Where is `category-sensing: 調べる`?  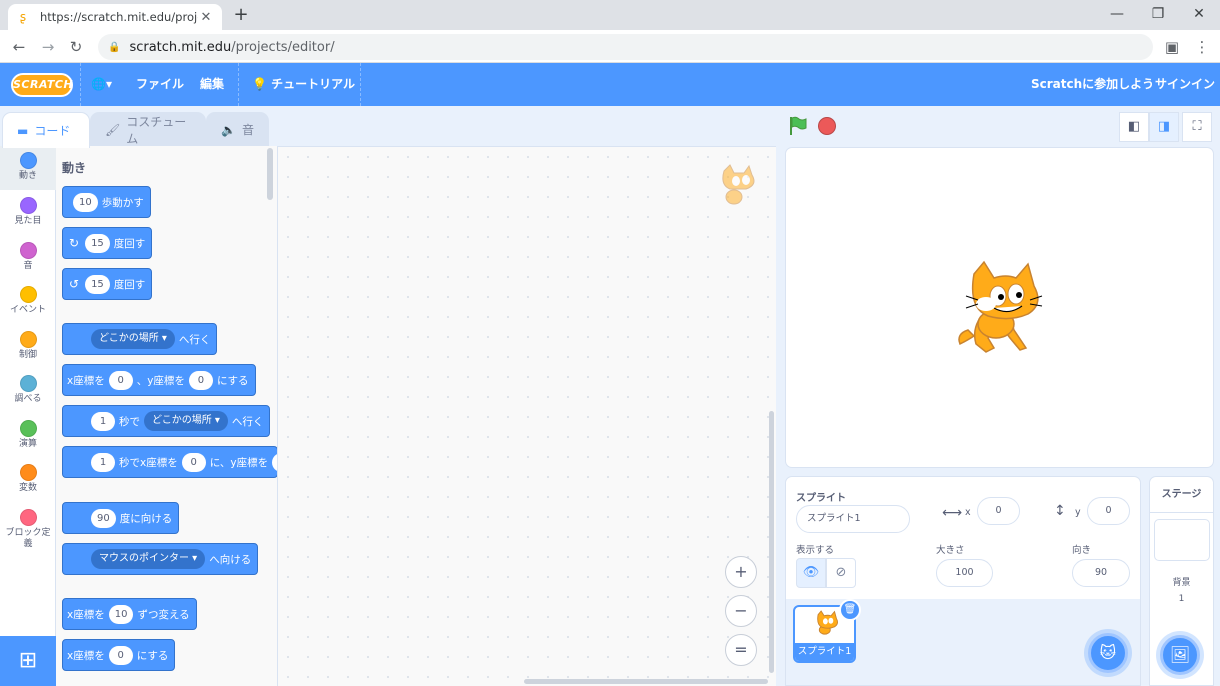 category-sensing: 調べる is located at coordinates (28, 391).